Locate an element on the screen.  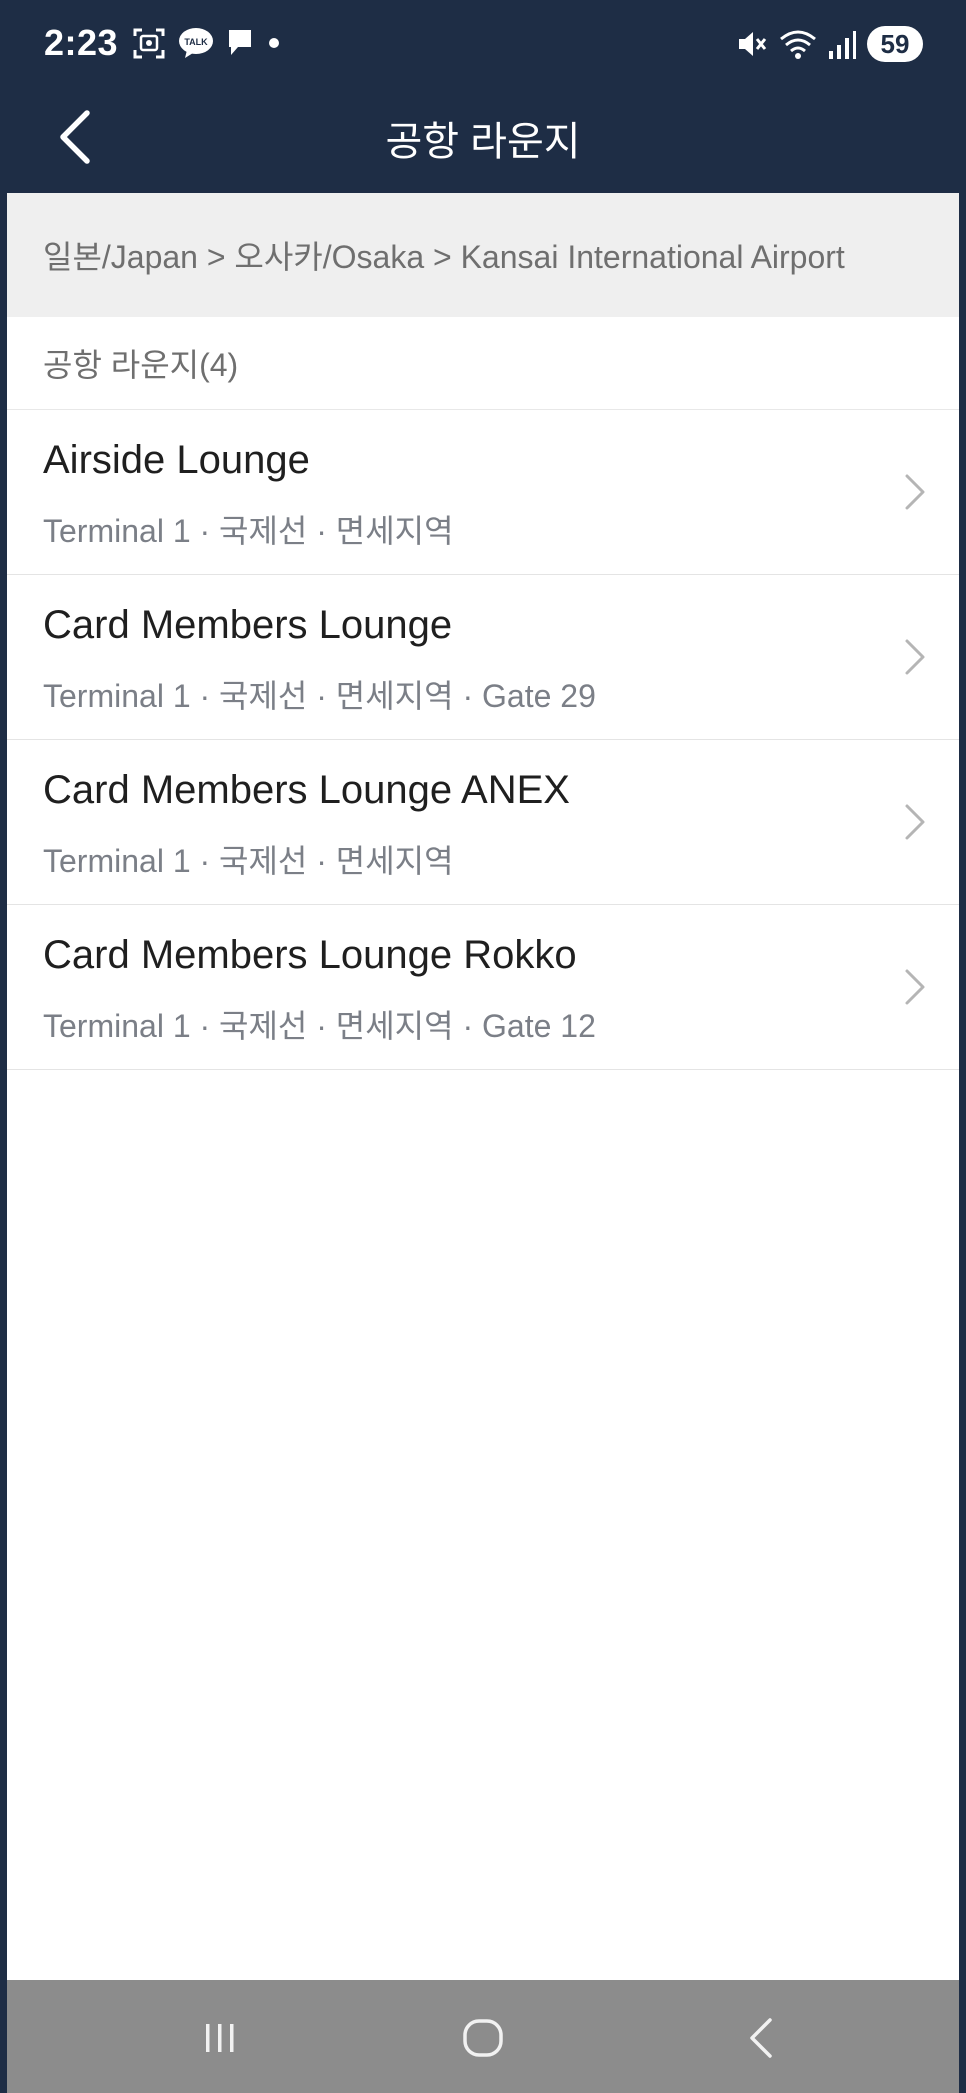
nav-back-icon is located at coordinates (761, 2038).